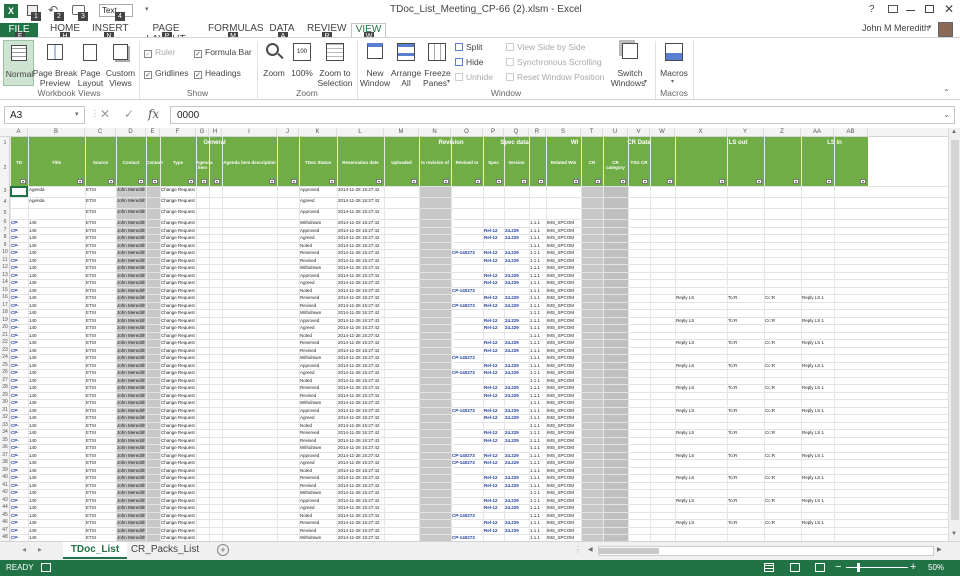  Describe the element at coordinates (215, 132) in the screenshot. I see `column-header: H` at that location.